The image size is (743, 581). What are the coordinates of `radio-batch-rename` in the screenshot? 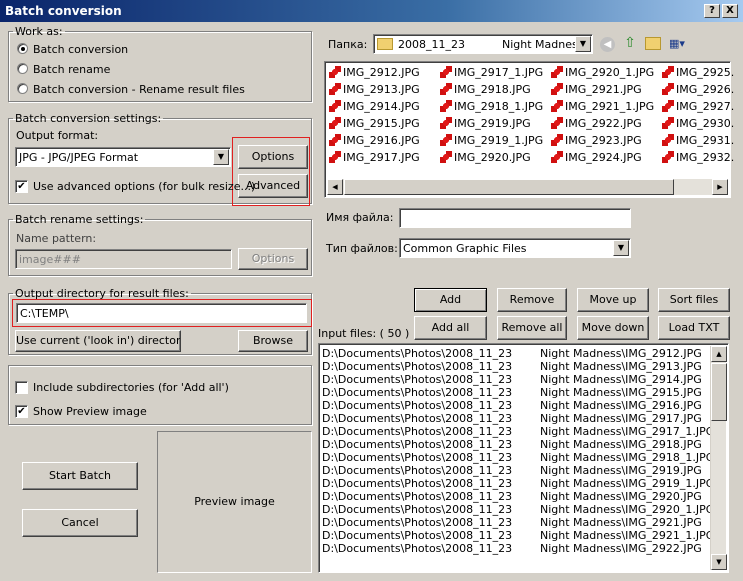 It's located at (22, 68).